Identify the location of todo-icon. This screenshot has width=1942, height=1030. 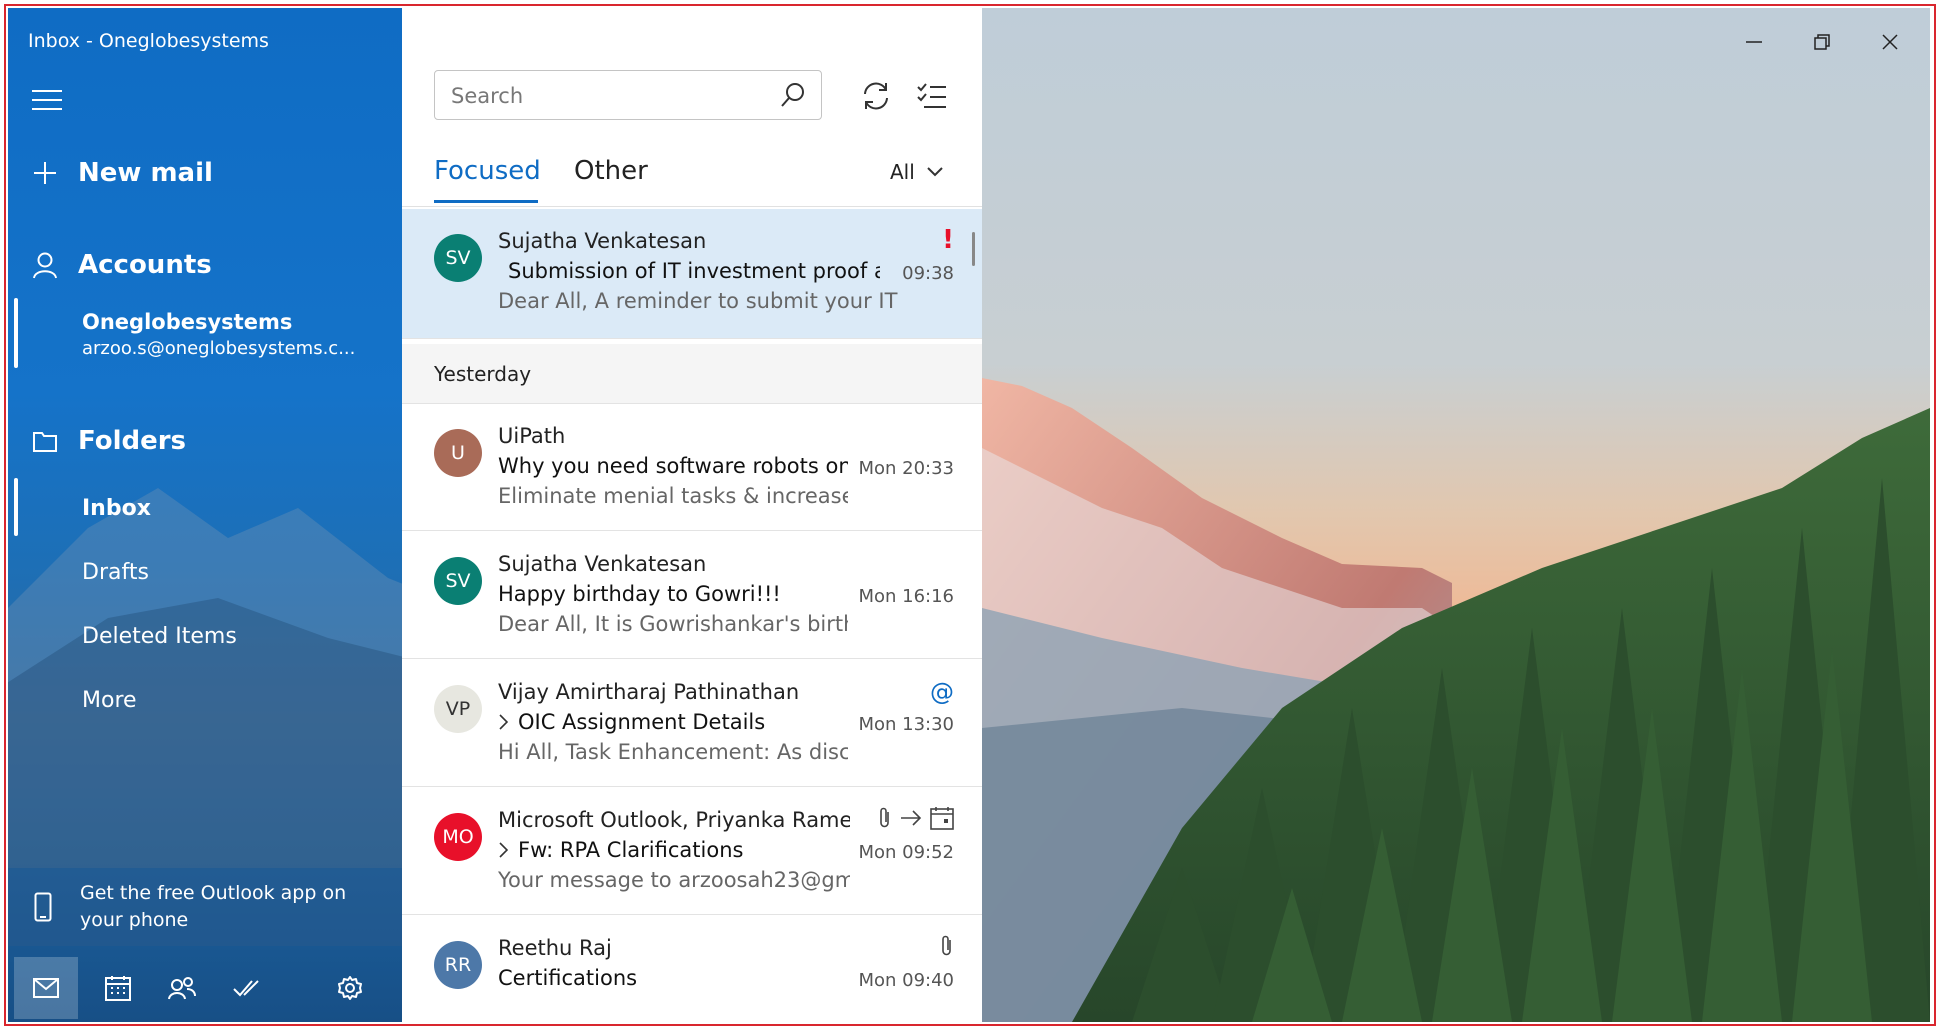
(246, 987).